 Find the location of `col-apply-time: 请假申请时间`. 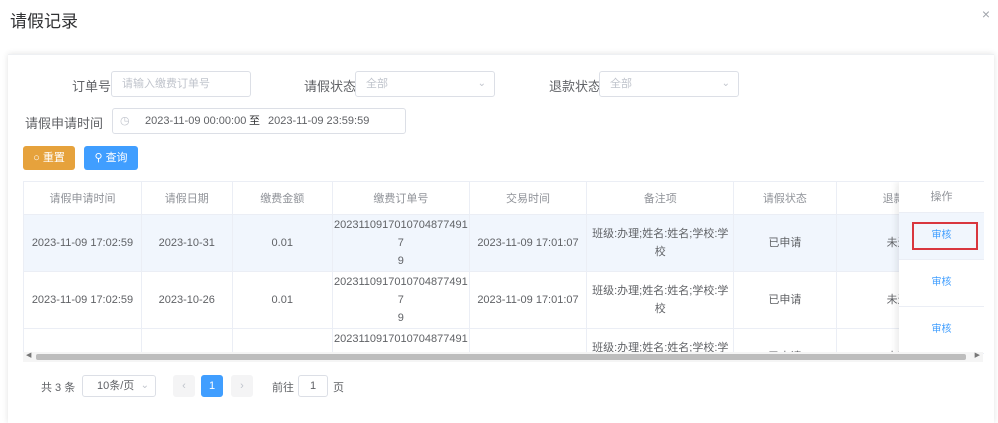

col-apply-time: 请假申请时间 is located at coordinates (83, 198).